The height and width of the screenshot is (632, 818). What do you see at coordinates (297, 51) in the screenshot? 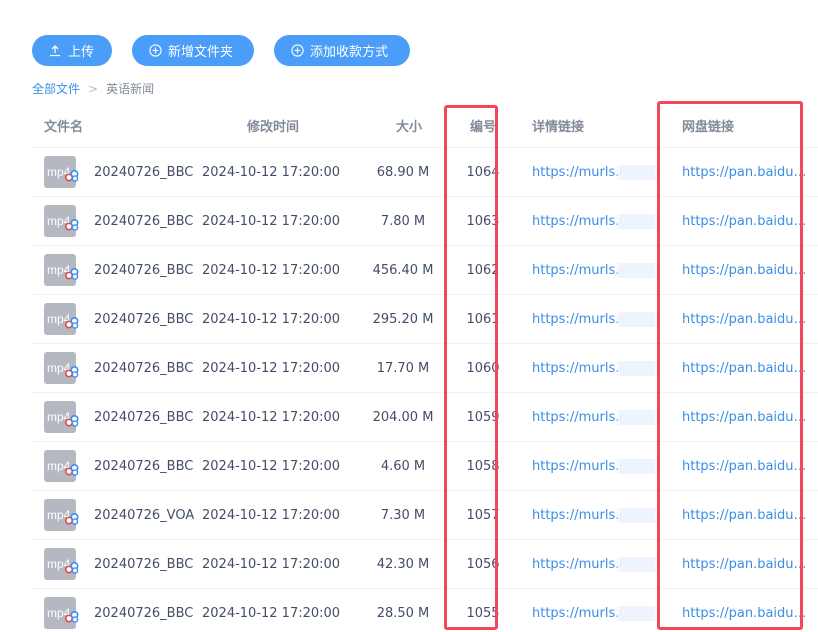
I see `plus-circle-icon` at bounding box center [297, 51].